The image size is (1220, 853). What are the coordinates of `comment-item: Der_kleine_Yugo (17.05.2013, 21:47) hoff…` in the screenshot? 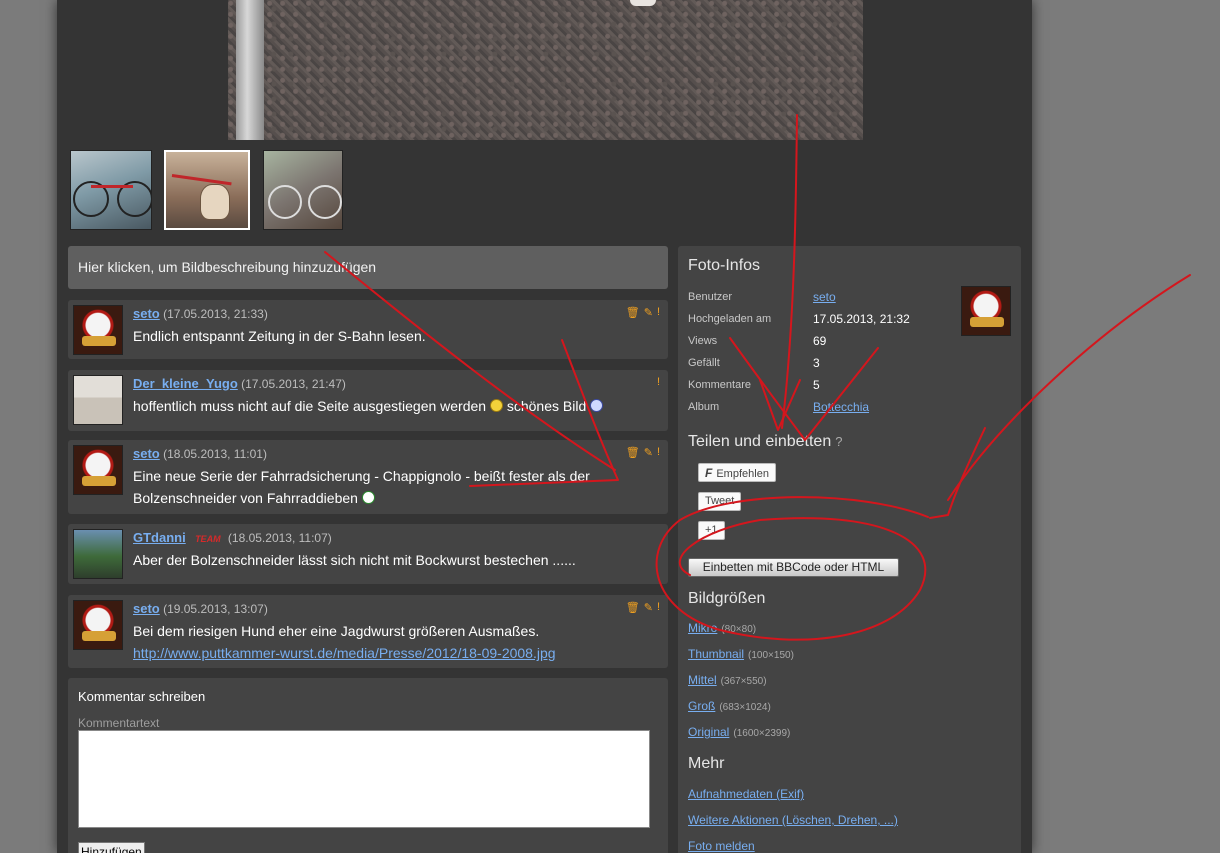 It's located at (368, 400).